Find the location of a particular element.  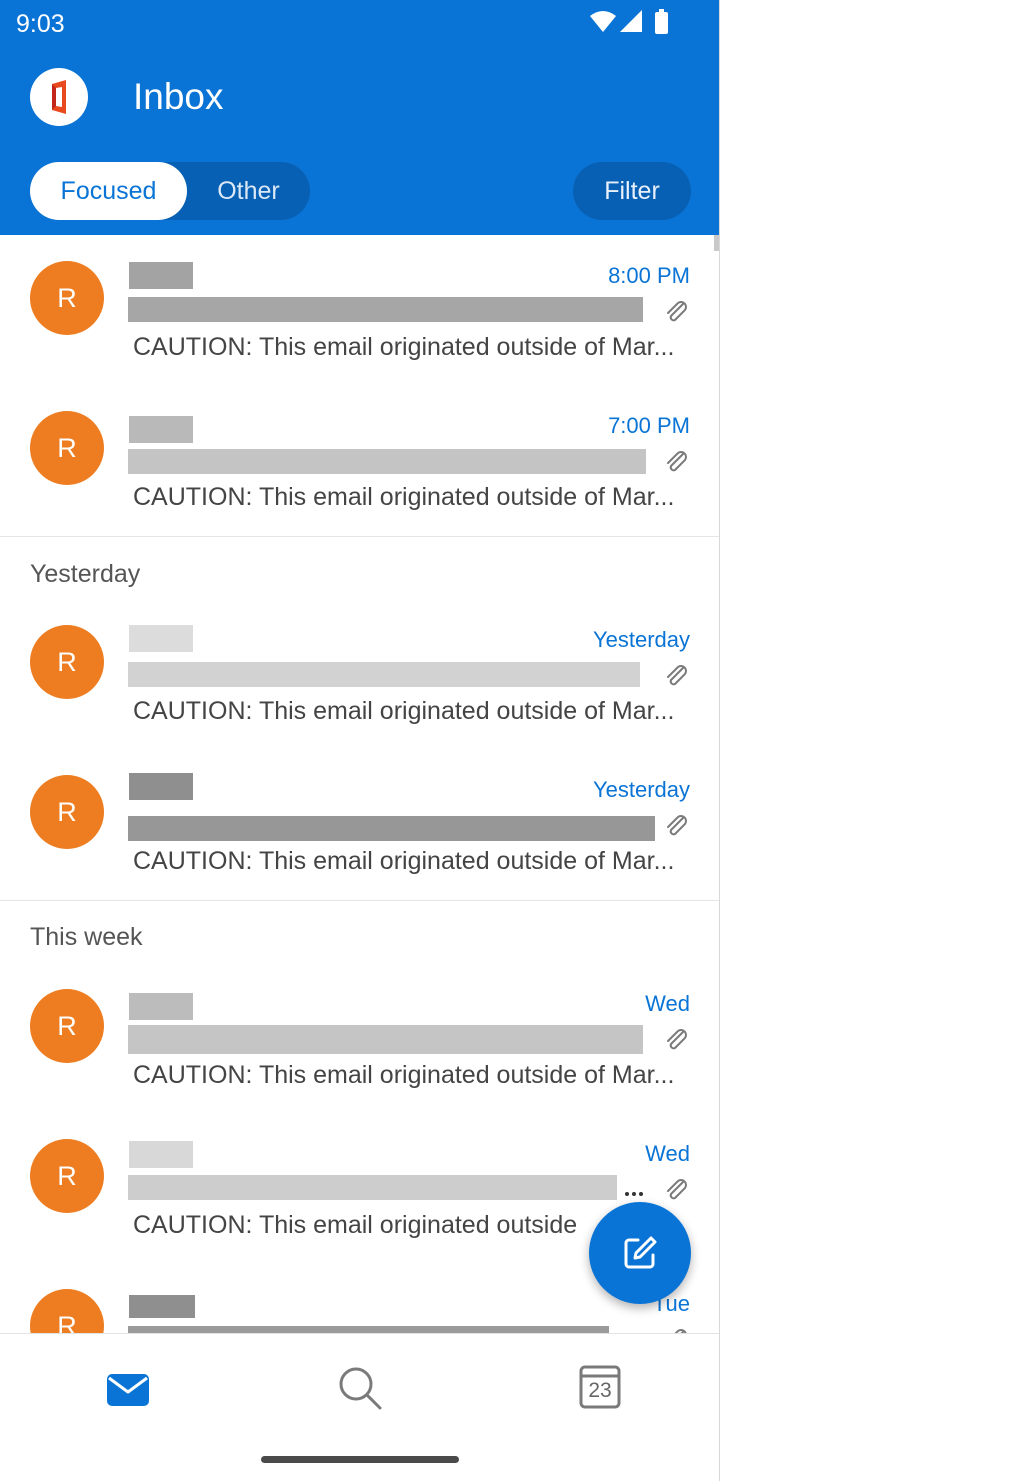

account-switcher is located at coordinates (59, 97).